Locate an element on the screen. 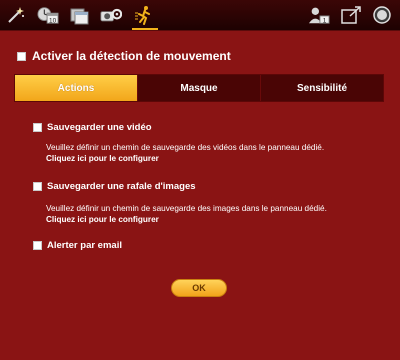 The width and height of the screenshot is (400, 360). save-video-option: Sauvegarder une vidéo is located at coordinates (92, 127).